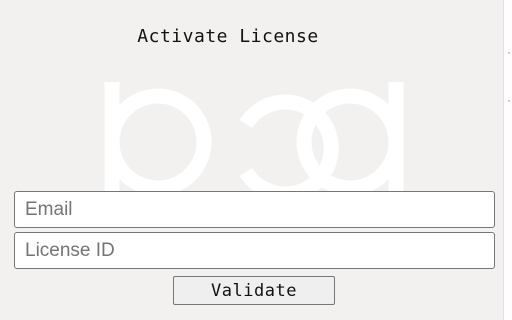 Image resolution: width=512 pixels, height=320 pixels. Describe the element at coordinates (228, 36) in the screenshot. I see `dialog-title: Activate License` at that location.